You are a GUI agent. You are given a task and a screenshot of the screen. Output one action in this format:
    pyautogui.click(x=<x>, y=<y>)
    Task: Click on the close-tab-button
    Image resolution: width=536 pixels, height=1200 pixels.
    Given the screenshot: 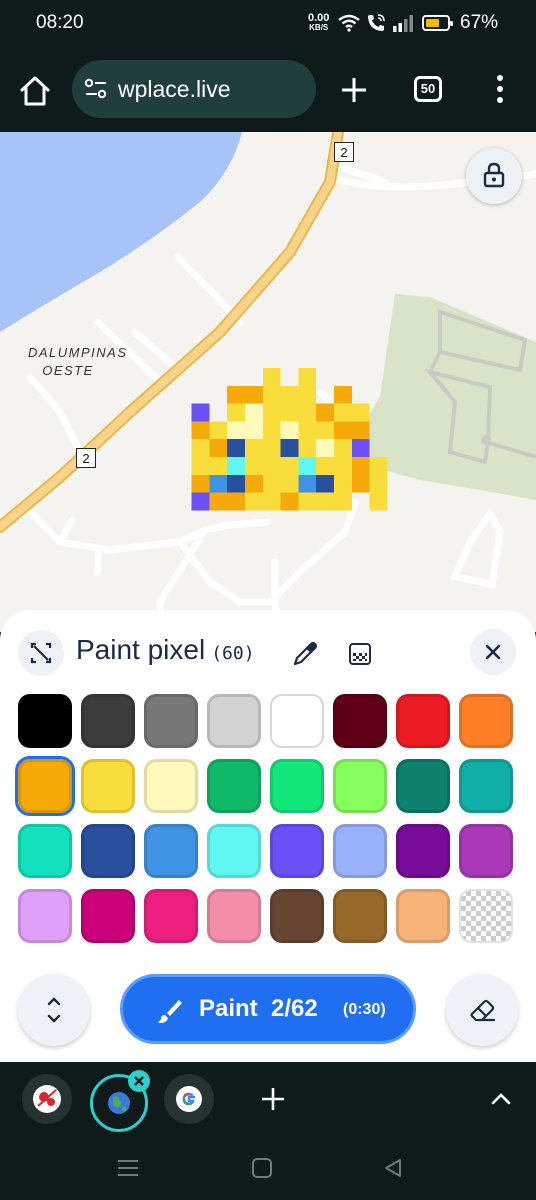 What is the action you would take?
    pyautogui.click(x=139, y=1081)
    